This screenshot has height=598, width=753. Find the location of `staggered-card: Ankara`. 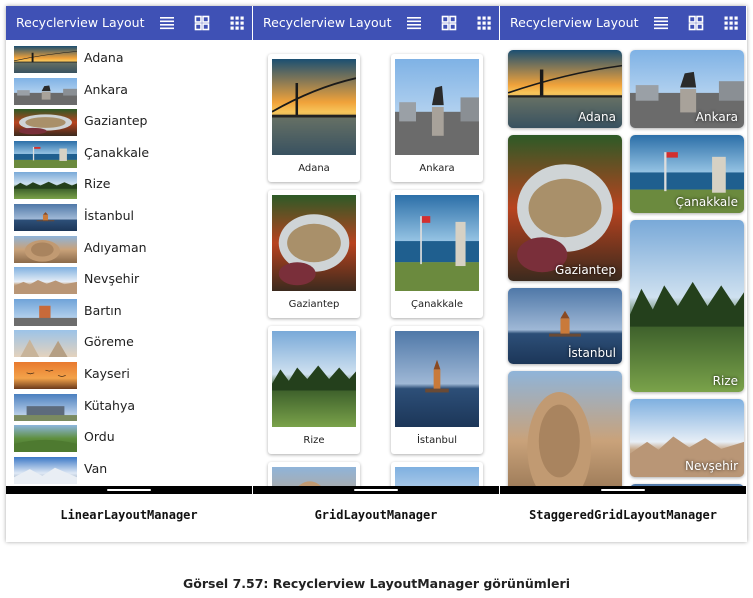

staggered-card: Ankara is located at coordinates (687, 89).